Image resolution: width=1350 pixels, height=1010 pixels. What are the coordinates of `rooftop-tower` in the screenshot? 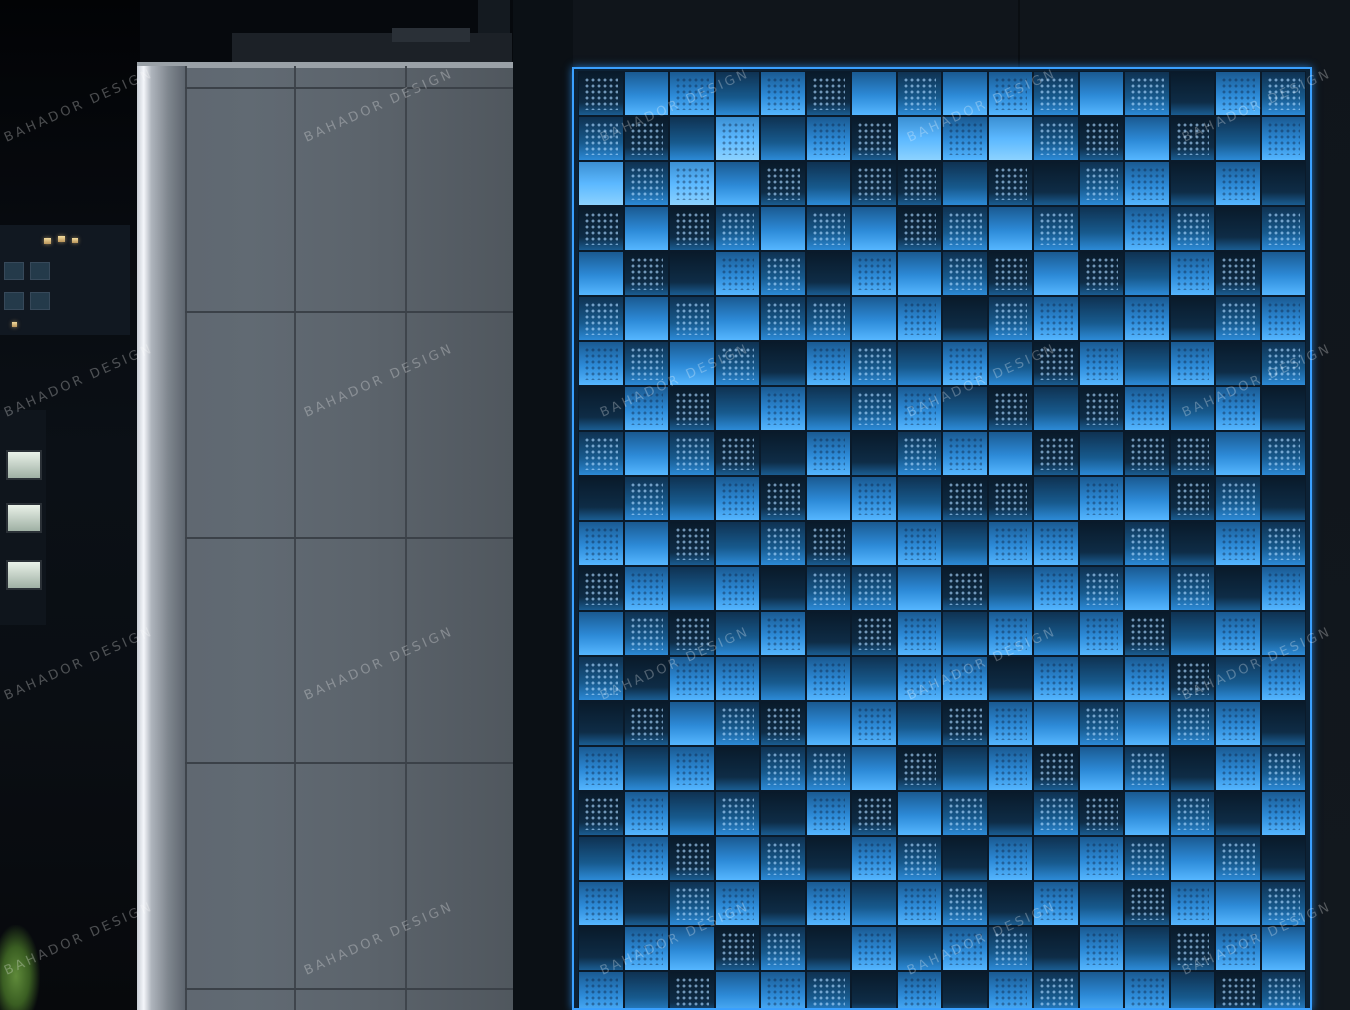 It's located at (494, 16).